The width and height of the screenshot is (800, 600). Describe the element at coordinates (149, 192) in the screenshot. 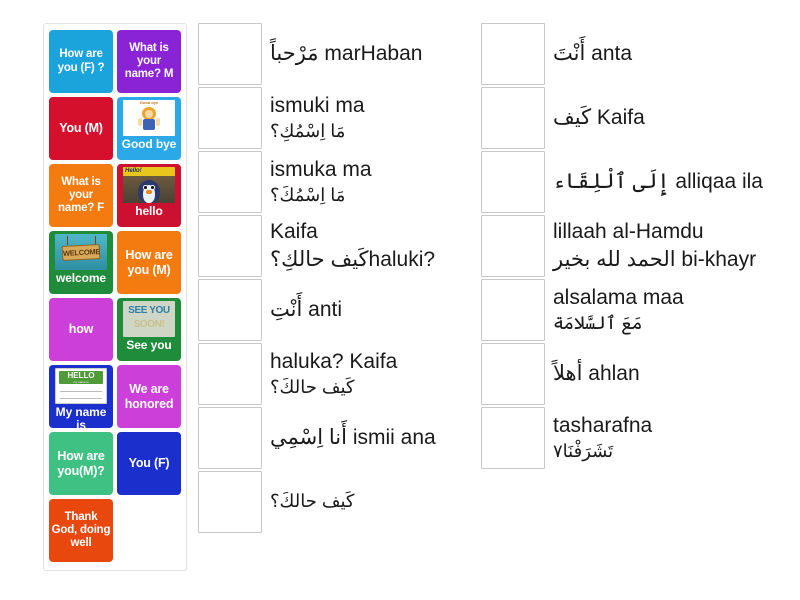

I see `penguin-beak` at that location.